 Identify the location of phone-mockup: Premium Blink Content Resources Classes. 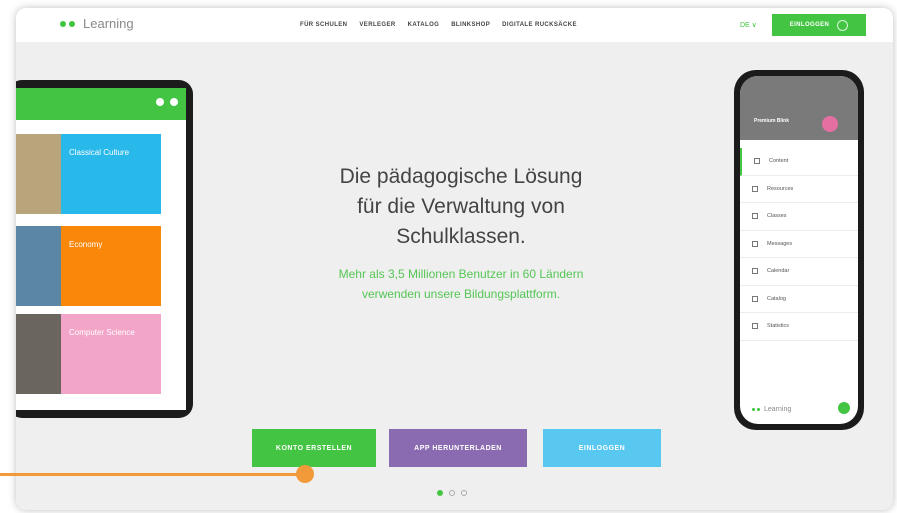
(799, 250).